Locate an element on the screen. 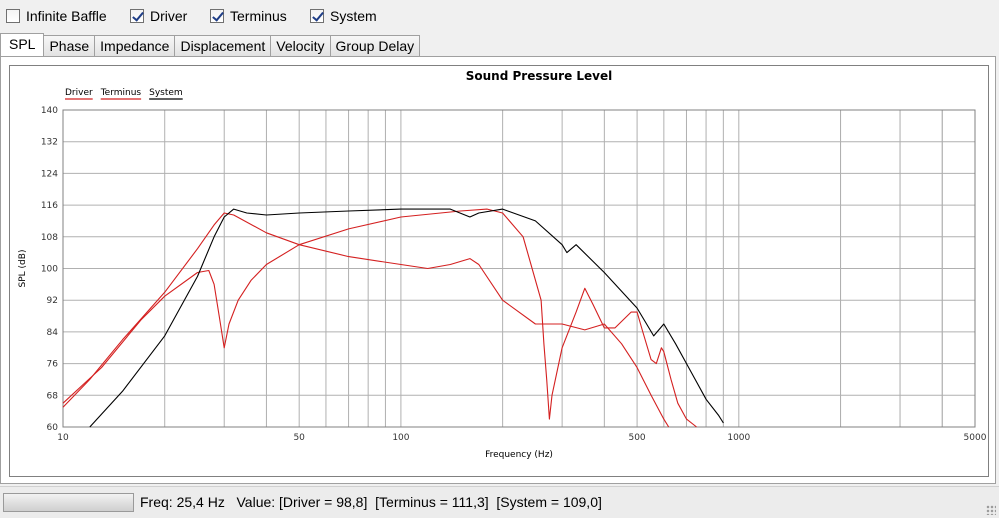 Image resolution: width=999 pixels, height=518 pixels. tab-group-delay: Group Delay is located at coordinates (375, 45).